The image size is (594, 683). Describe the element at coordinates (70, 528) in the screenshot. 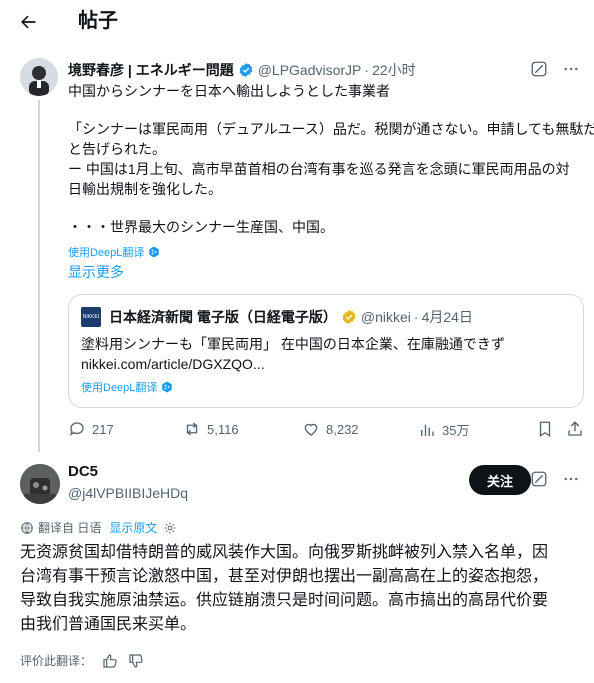

I see `translated-from-label: 翻译自 日语` at that location.